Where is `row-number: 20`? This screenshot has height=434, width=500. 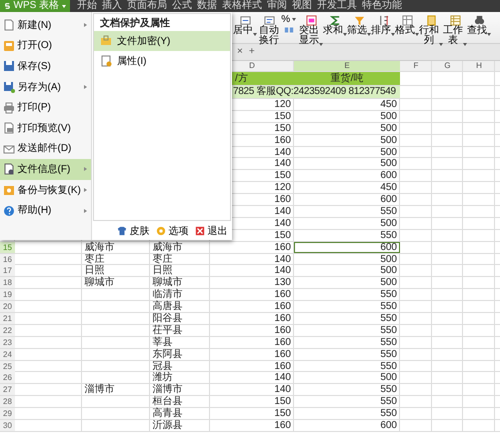 row-number: 20 is located at coordinates (7, 306).